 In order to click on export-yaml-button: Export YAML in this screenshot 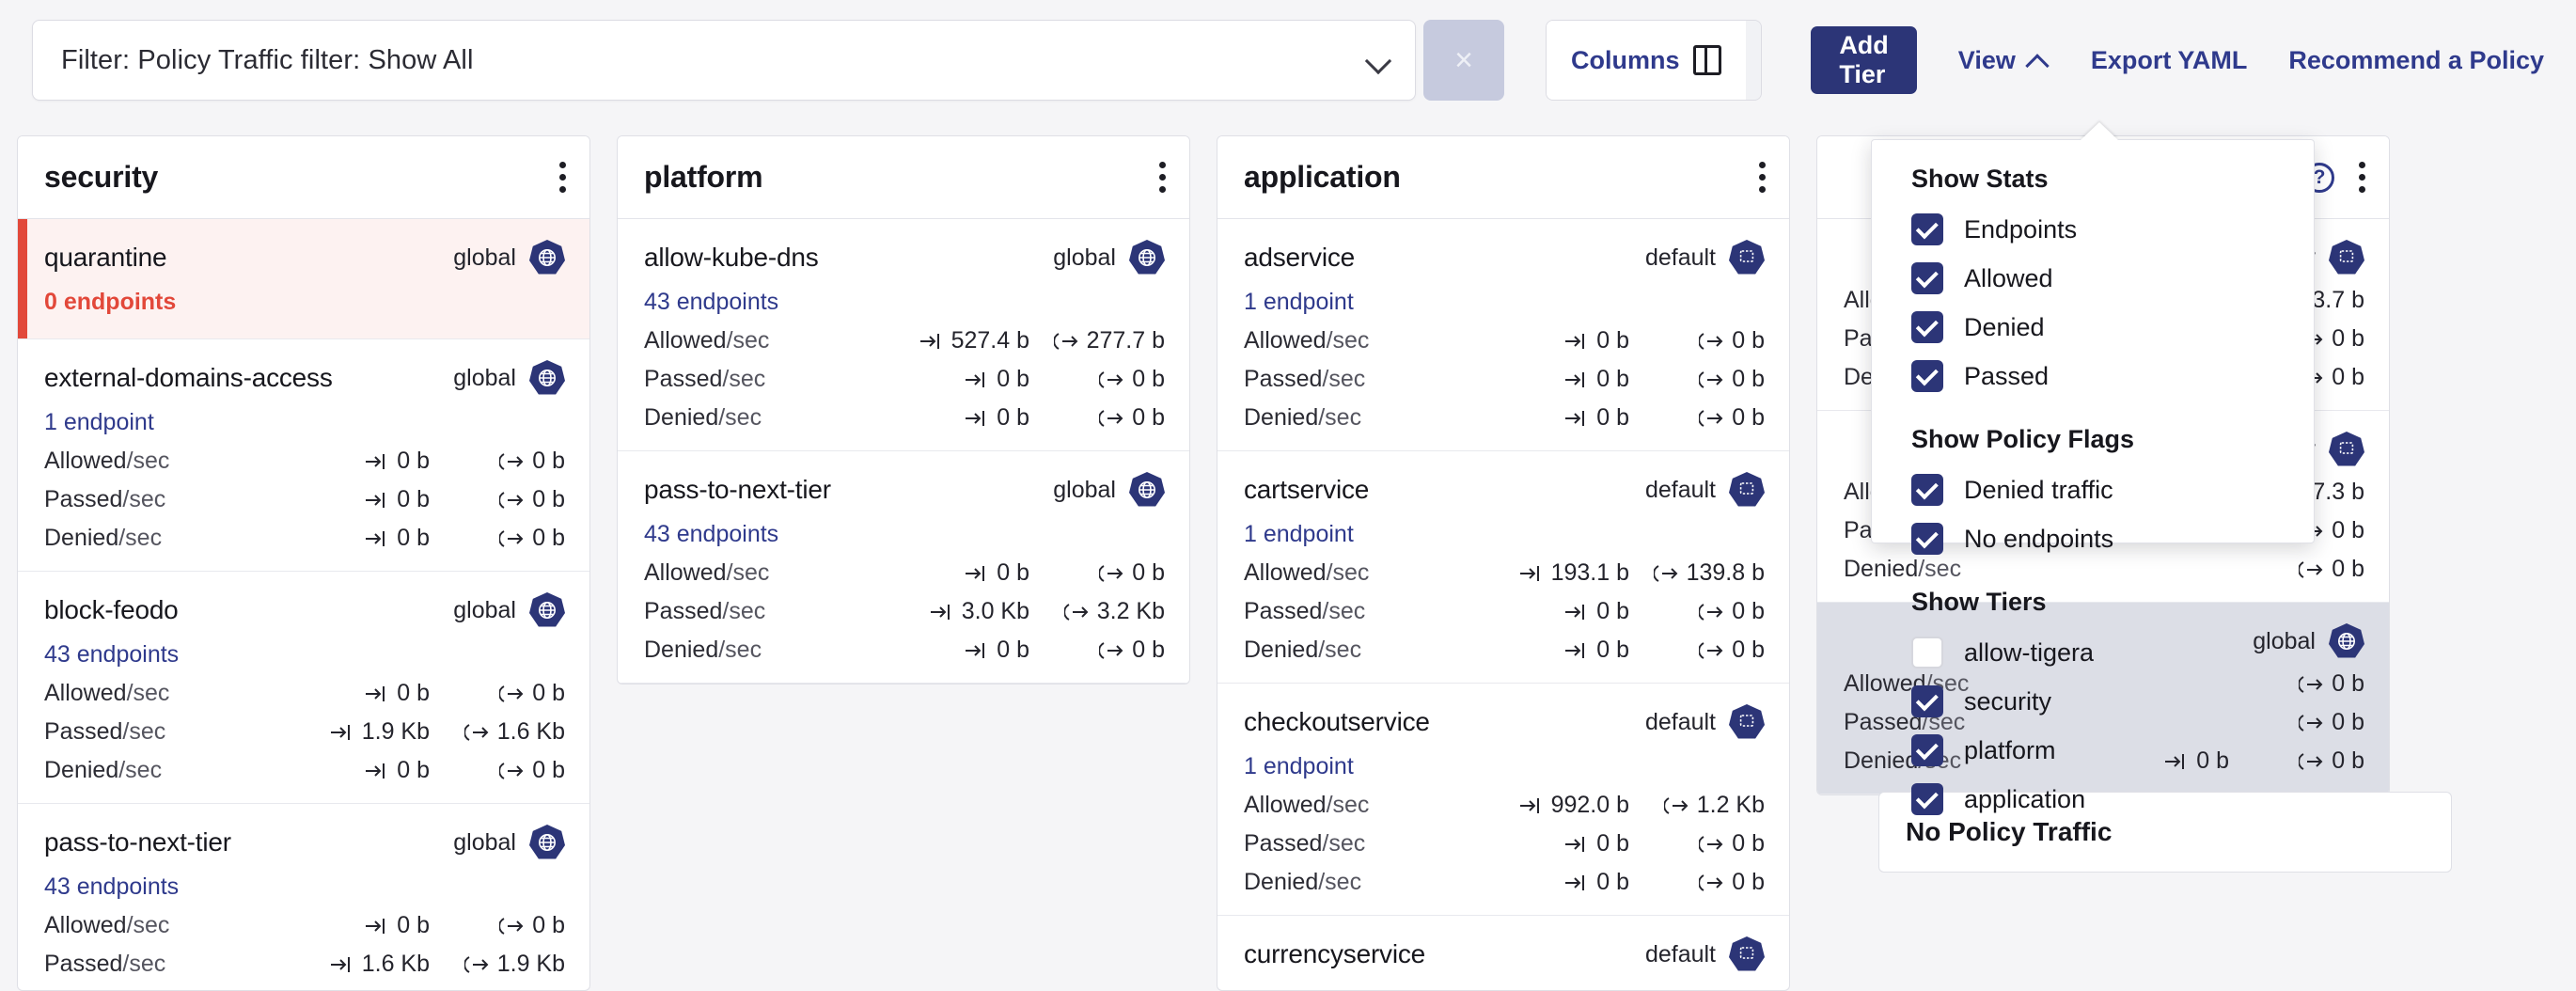, I will do `click(2169, 60)`.